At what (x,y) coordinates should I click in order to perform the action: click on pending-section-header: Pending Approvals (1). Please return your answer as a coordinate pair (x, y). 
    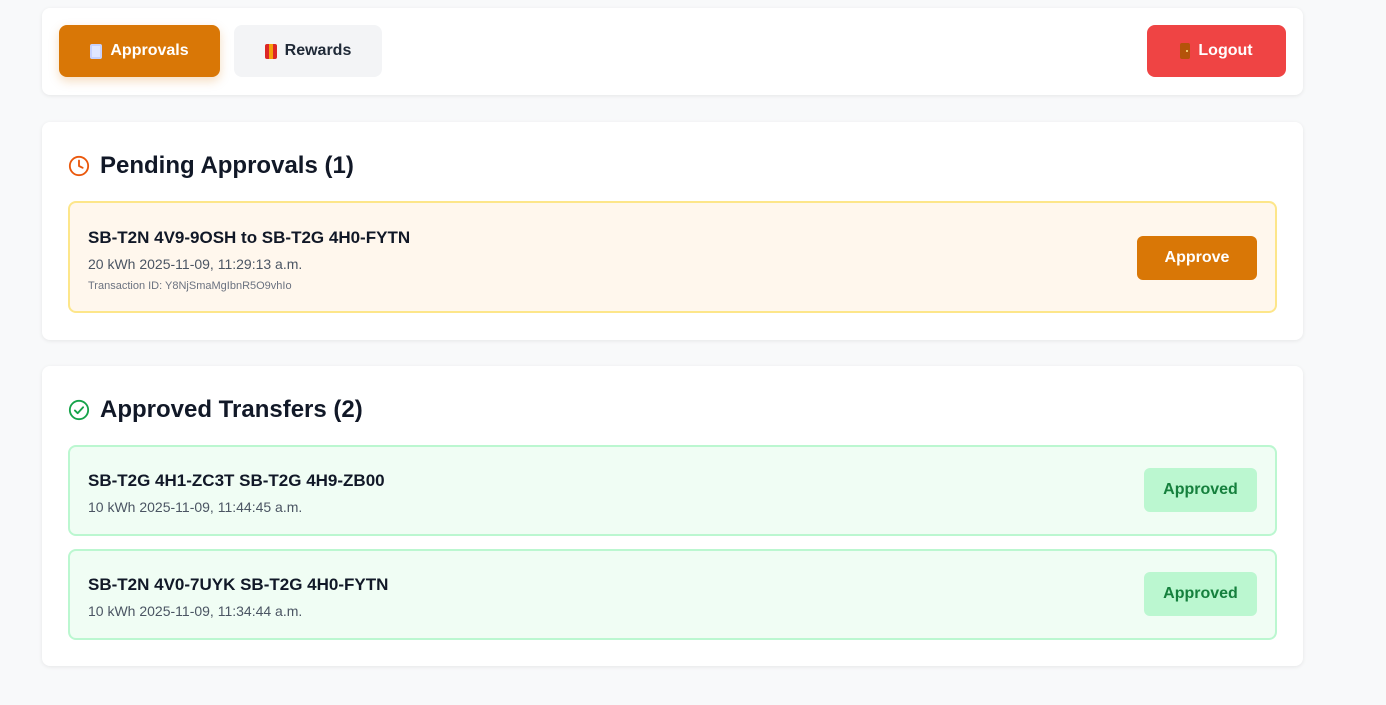
    Looking at the image, I should click on (211, 166).